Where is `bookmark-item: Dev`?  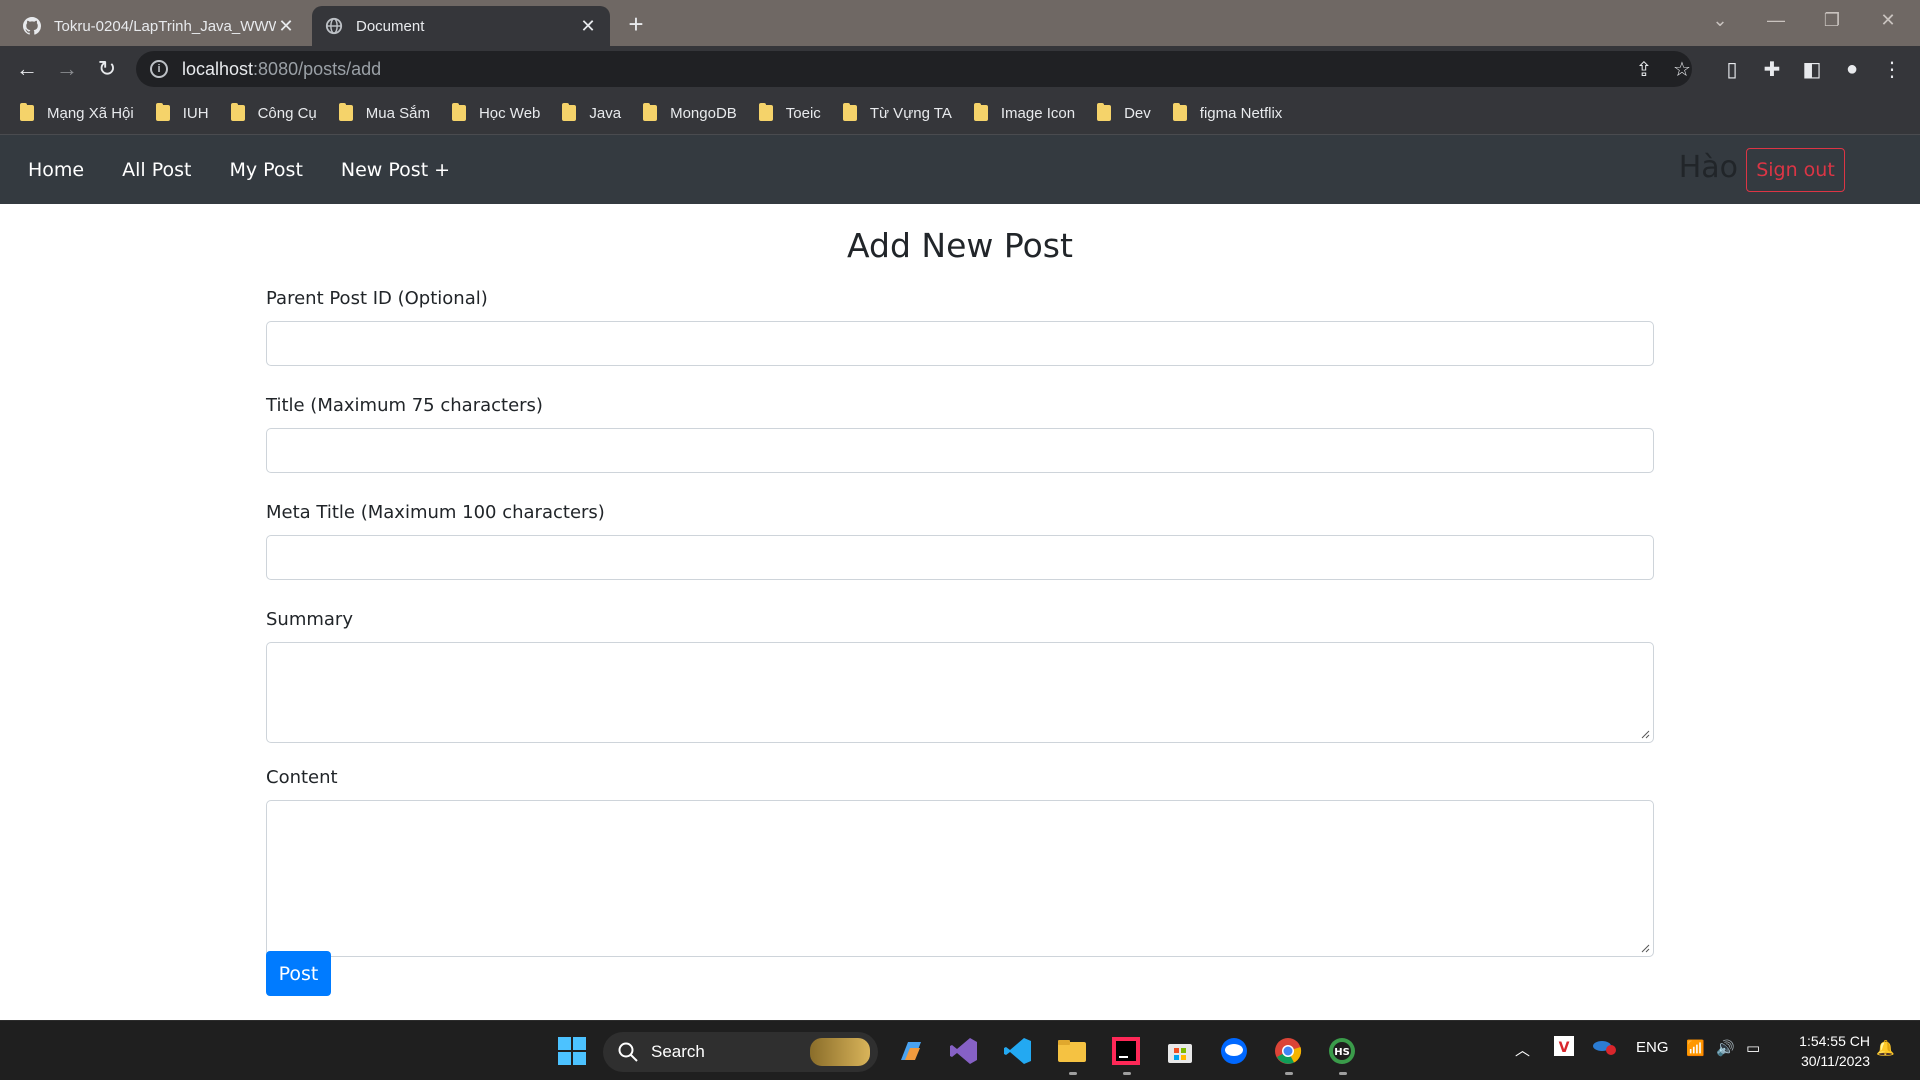
bookmark-item: Dev is located at coordinates (1124, 112).